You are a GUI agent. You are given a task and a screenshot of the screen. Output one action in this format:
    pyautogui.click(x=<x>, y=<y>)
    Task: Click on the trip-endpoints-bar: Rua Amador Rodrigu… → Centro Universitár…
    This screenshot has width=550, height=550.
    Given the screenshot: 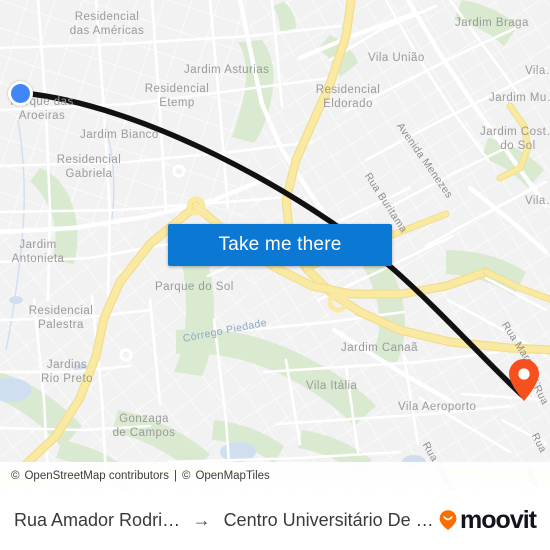 What is the action you would take?
    pyautogui.click(x=275, y=520)
    